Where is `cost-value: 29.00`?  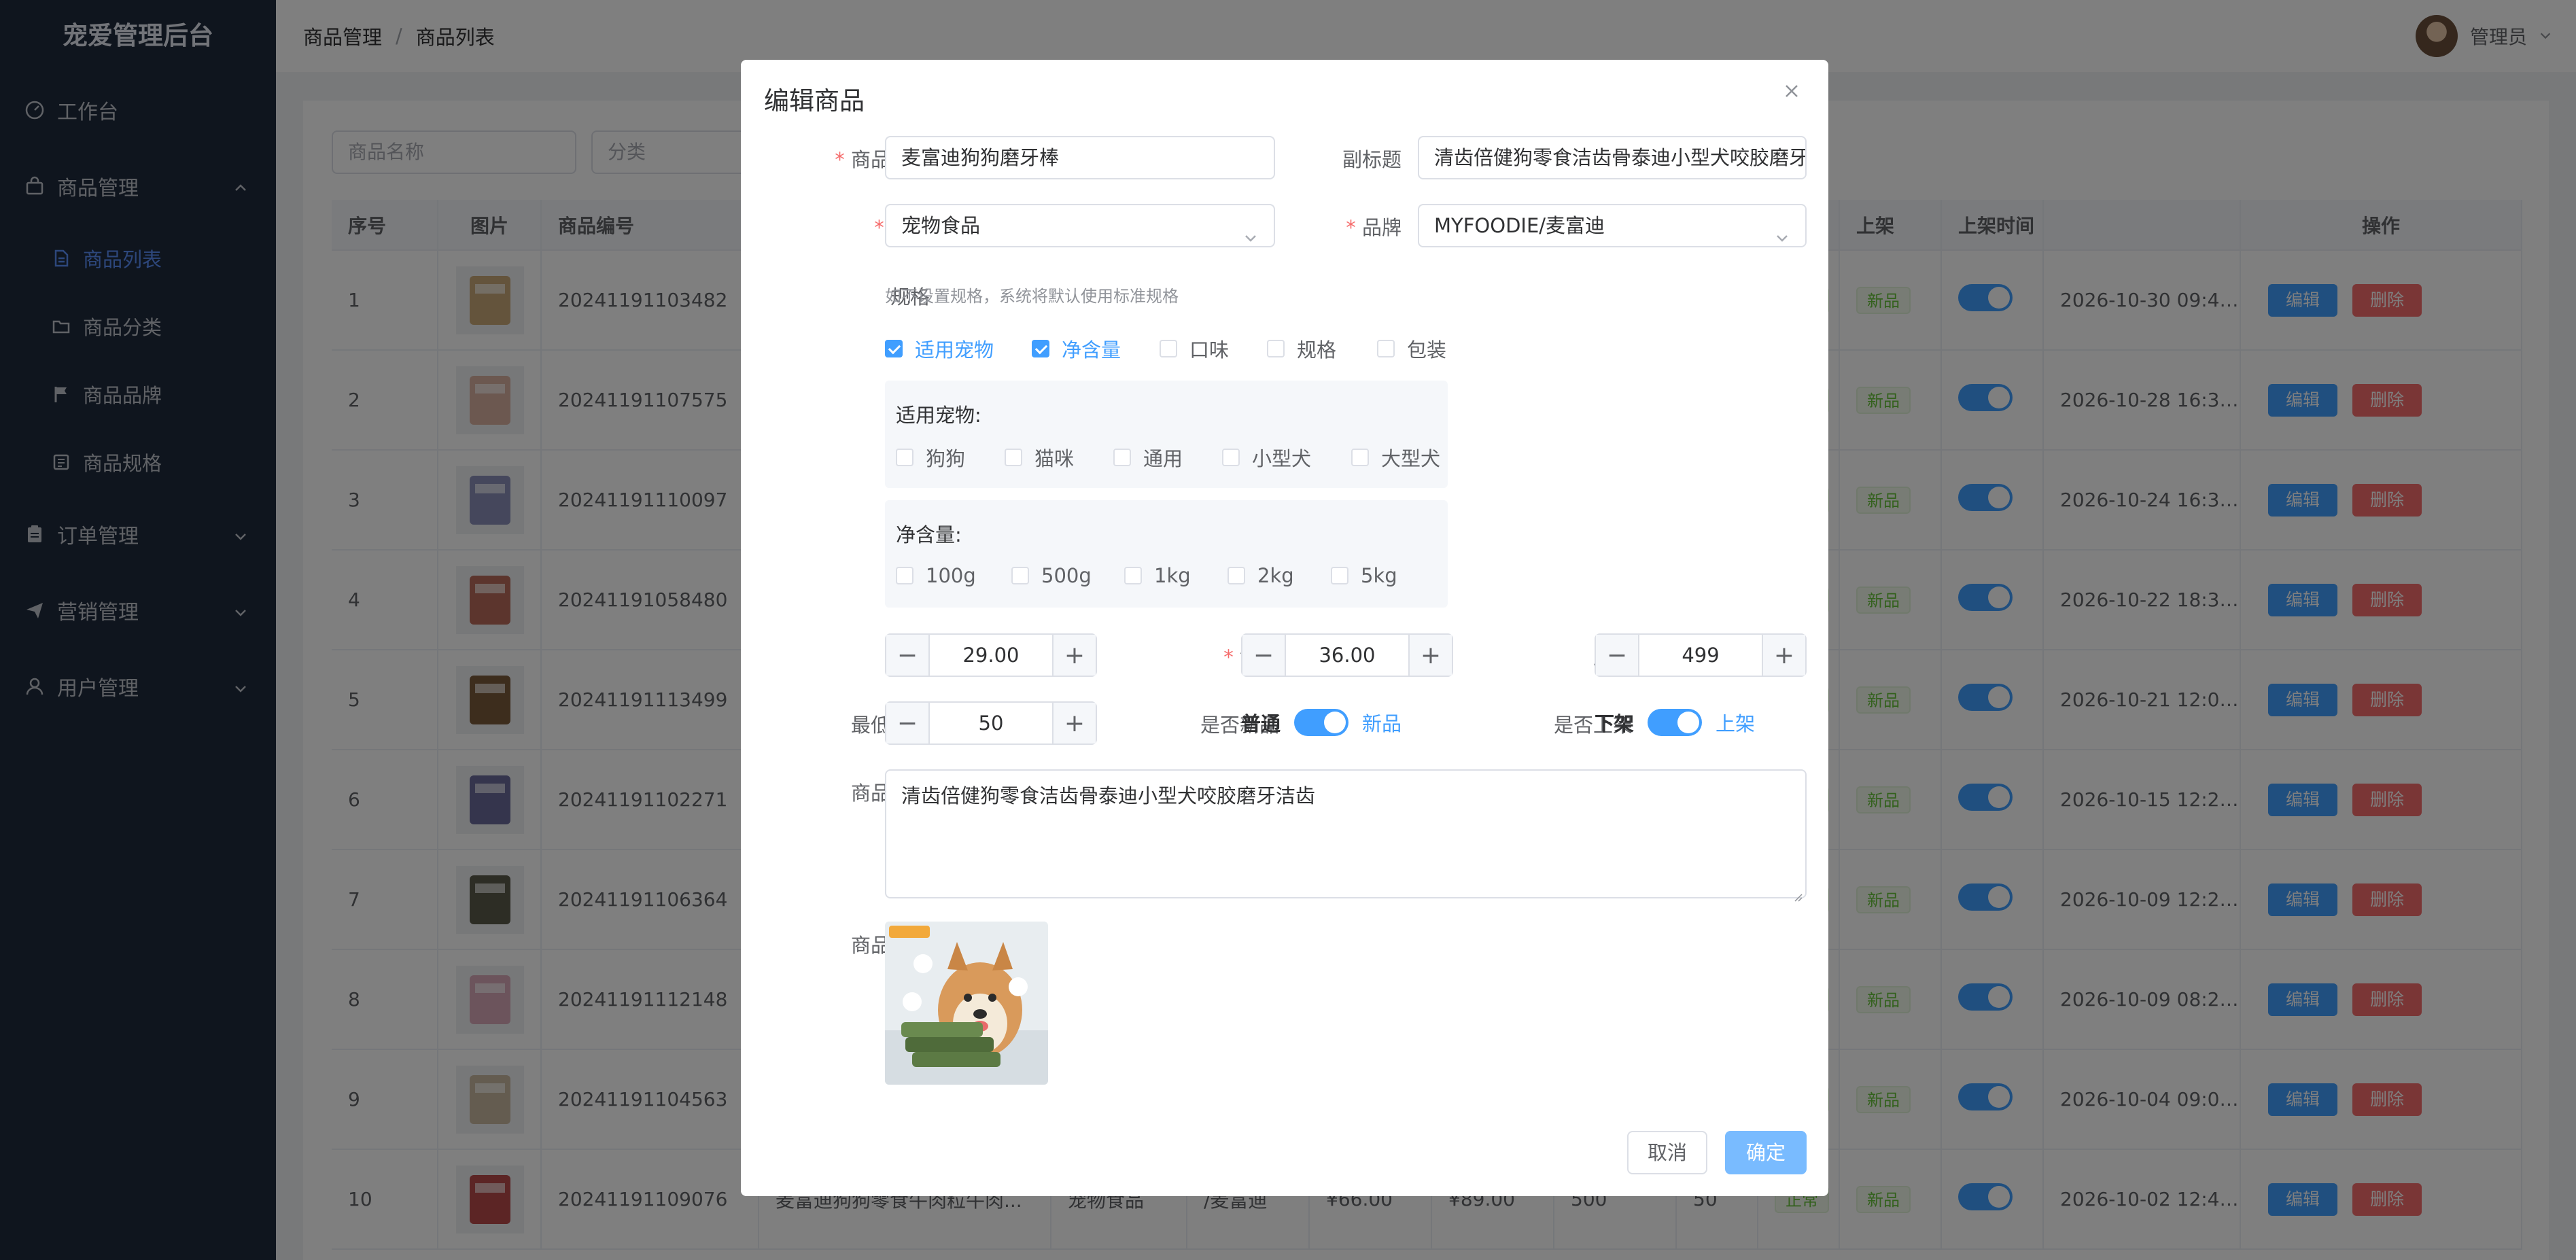 cost-value: 29.00 is located at coordinates (991, 655).